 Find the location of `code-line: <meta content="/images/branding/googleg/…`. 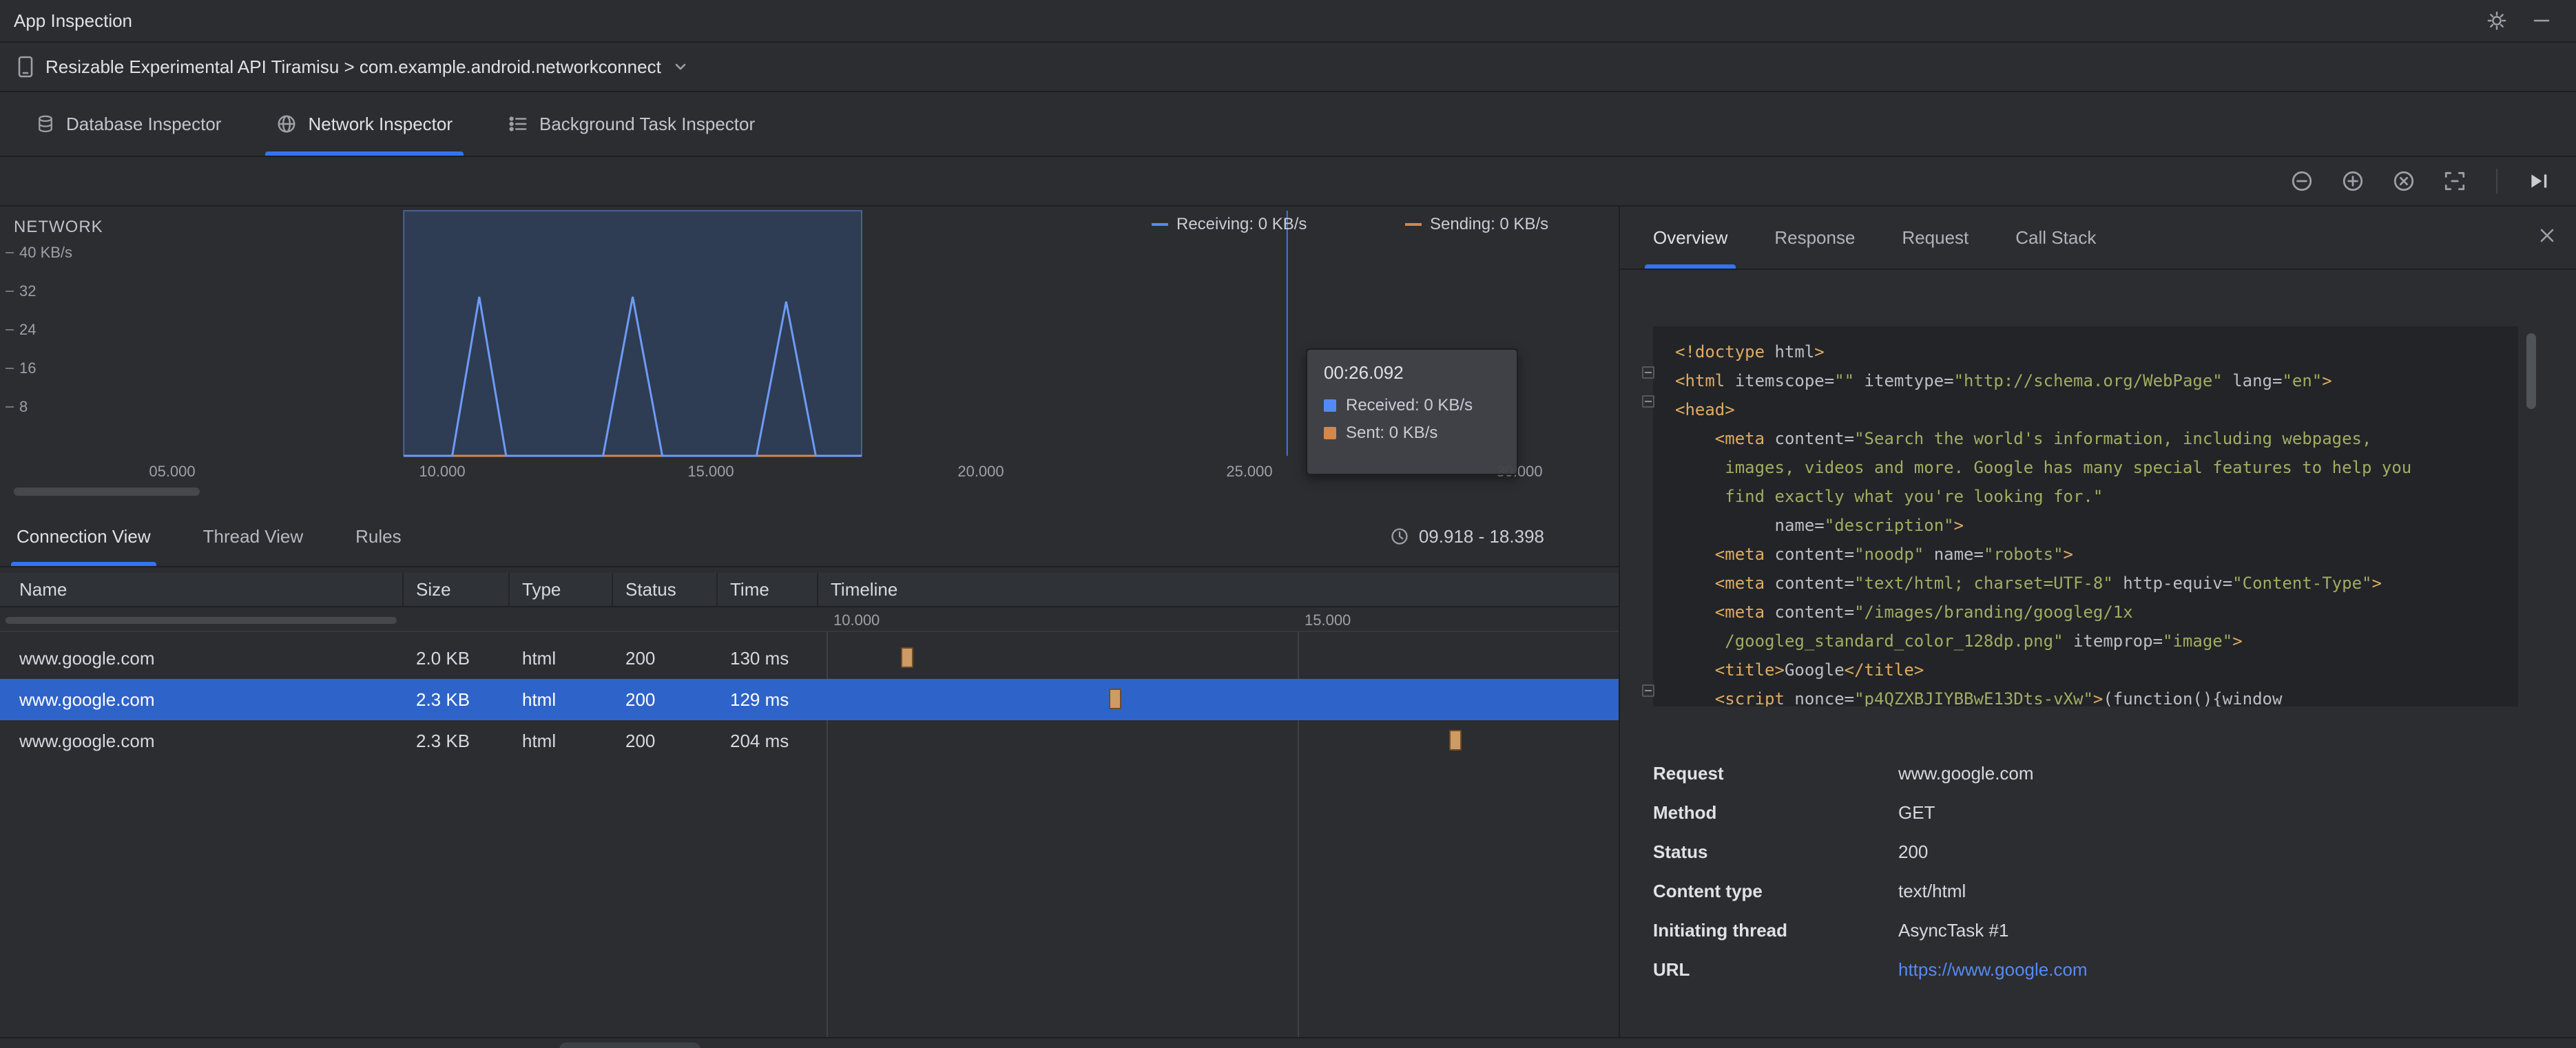

code-line: <meta content="/images/branding/googleg/… is located at coordinates (1923, 612).